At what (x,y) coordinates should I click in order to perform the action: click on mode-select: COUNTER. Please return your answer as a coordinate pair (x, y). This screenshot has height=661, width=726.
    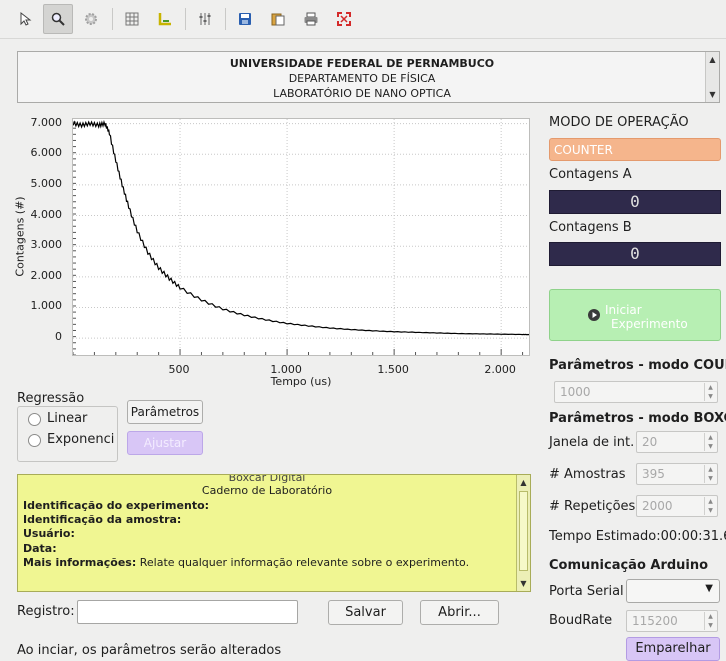
    Looking at the image, I should click on (635, 149).